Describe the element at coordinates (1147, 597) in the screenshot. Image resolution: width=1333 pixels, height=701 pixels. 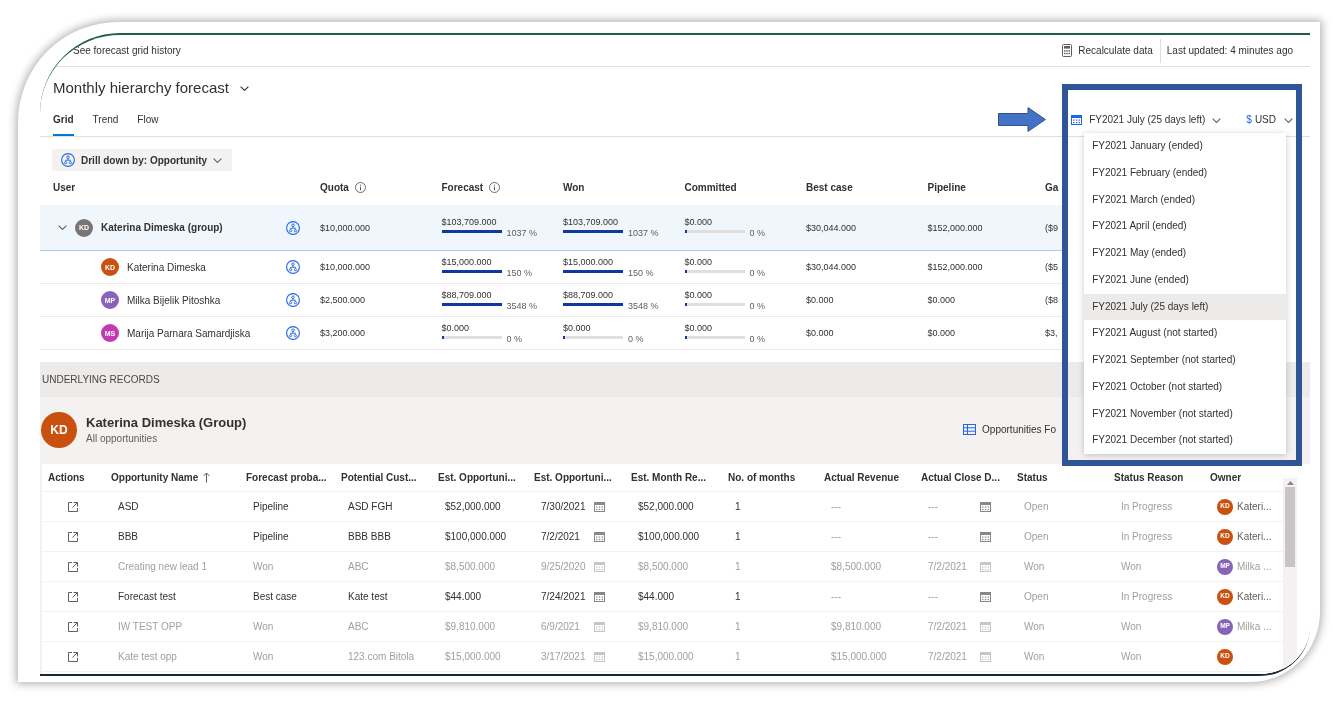
I see `table-cell-text: In Progress` at that location.